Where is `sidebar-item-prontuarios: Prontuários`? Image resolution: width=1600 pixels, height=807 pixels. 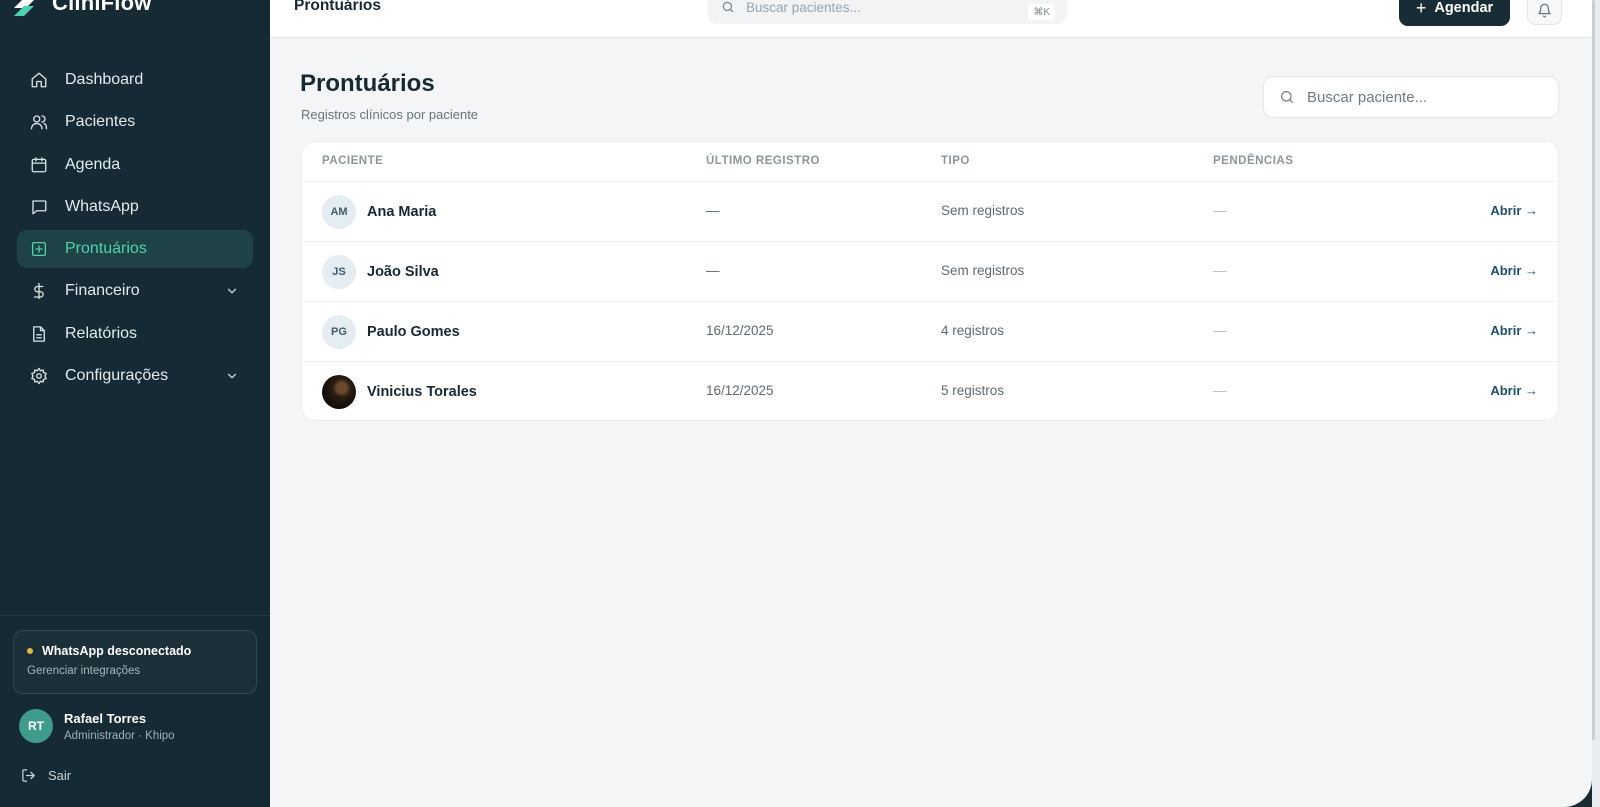
sidebar-item-prontuarios: Prontuários is located at coordinates (135, 249).